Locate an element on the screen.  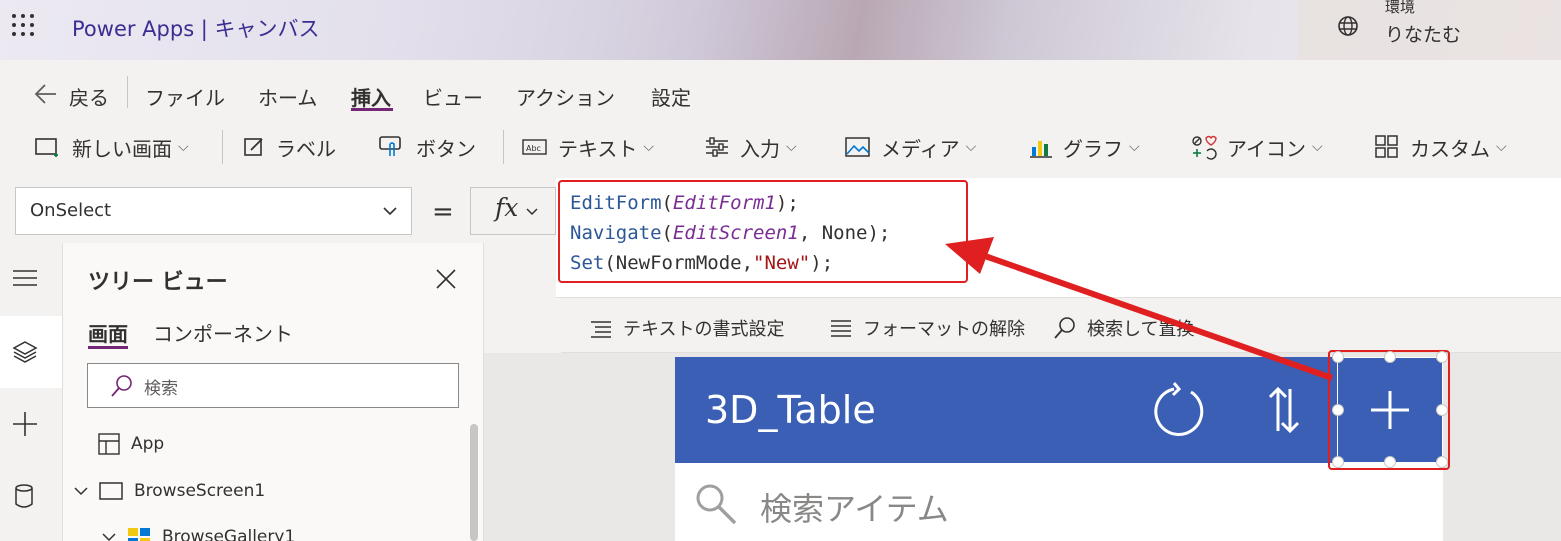
menu-settings: 設定 is located at coordinates (671, 96).